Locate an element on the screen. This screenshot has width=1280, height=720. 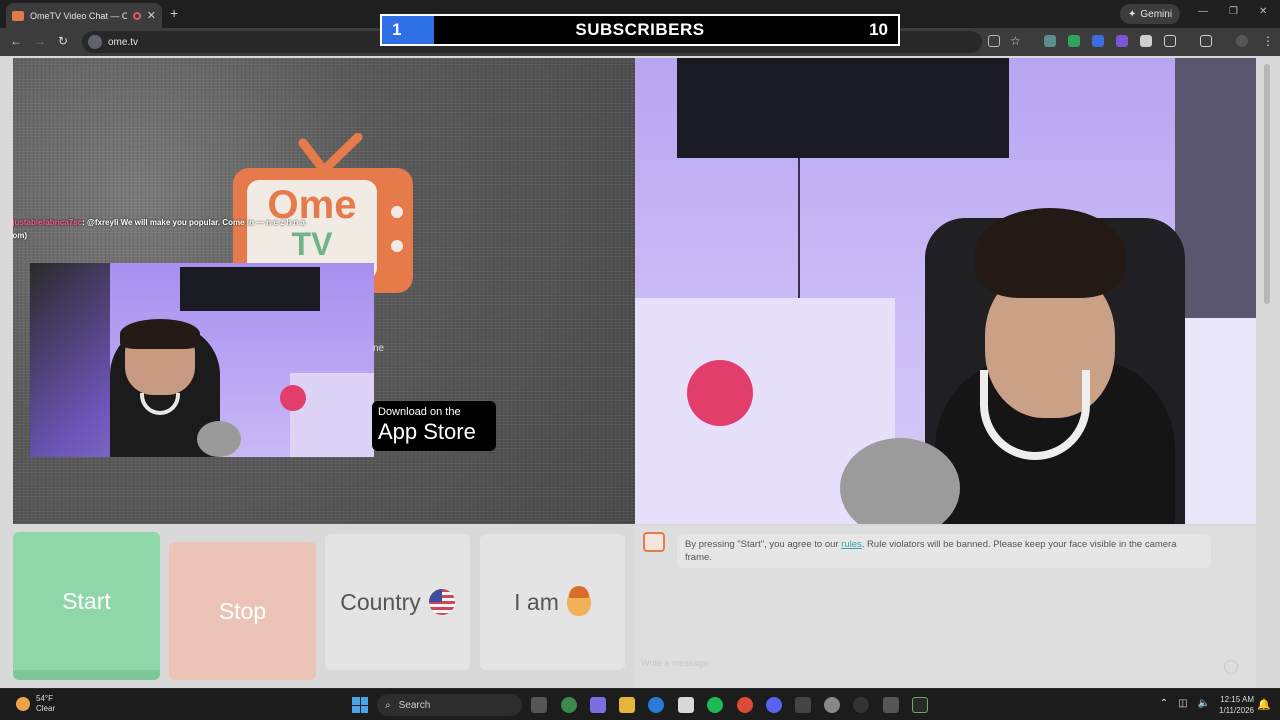
search-label: Search is located at coordinates (414, 705).